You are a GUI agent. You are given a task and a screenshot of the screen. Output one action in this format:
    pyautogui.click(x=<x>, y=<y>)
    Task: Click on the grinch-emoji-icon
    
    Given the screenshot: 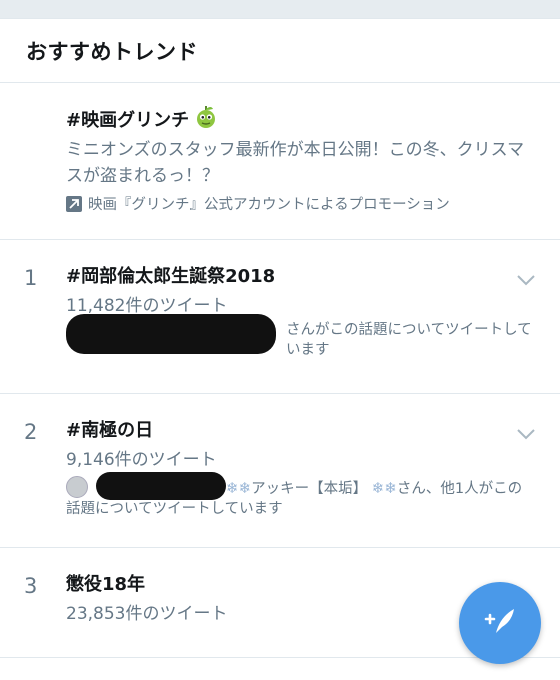 What is the action you would take?
    pyautogui.click(x=206, y=121)
    